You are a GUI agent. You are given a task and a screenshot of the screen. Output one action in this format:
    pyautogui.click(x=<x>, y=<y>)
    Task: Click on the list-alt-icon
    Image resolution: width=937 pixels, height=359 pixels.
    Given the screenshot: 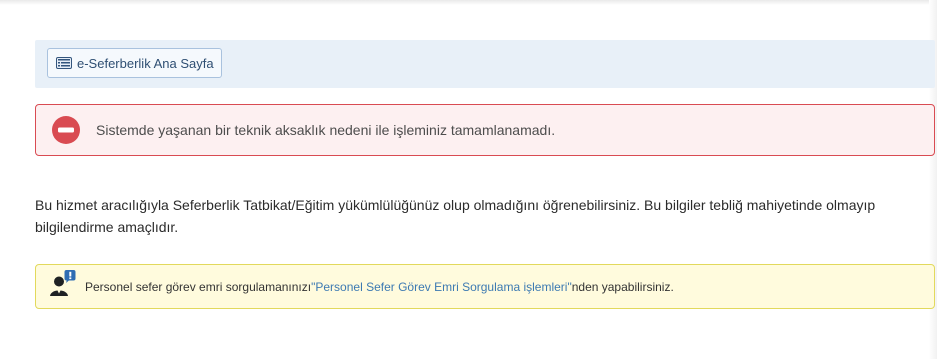 What is the action you would take?
    pyautogui.click(x=64, y=63)
    